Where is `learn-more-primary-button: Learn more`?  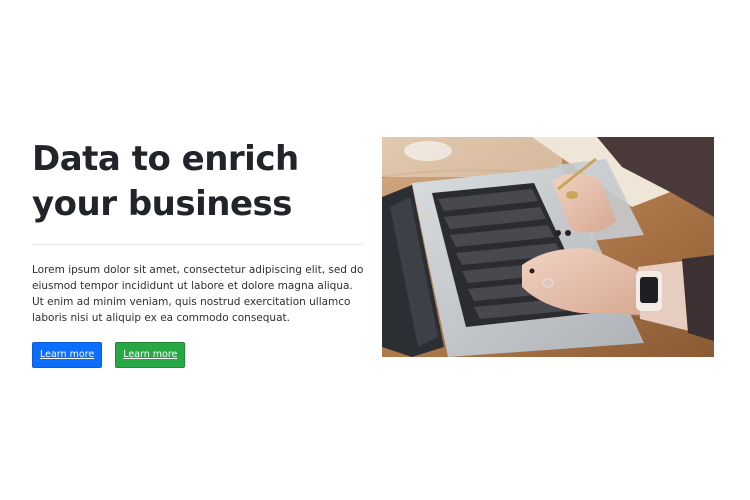
learn-more-primary-button: Learn more is located at coordinates (67, 355).